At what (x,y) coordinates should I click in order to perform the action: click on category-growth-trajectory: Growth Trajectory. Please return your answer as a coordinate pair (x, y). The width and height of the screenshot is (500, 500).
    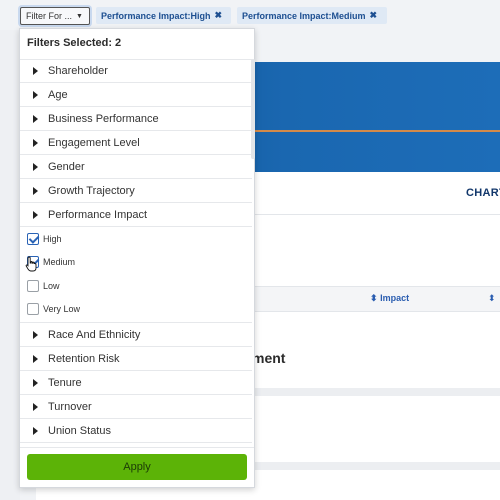
    Looking at the image, I should click on (136, 191).